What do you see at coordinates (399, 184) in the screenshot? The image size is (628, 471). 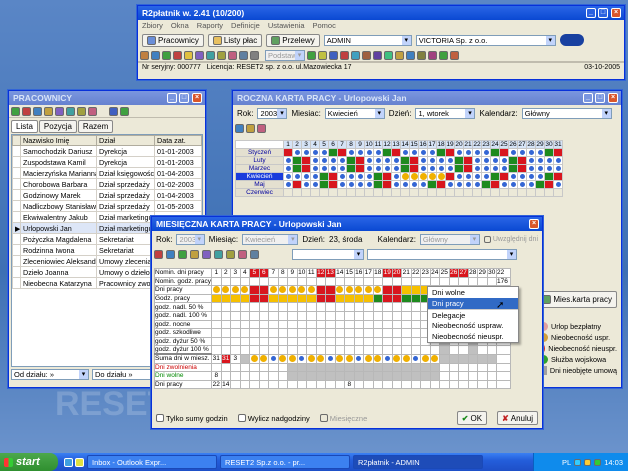 I see `month-row: Maj` at bounding box center [399, 184].